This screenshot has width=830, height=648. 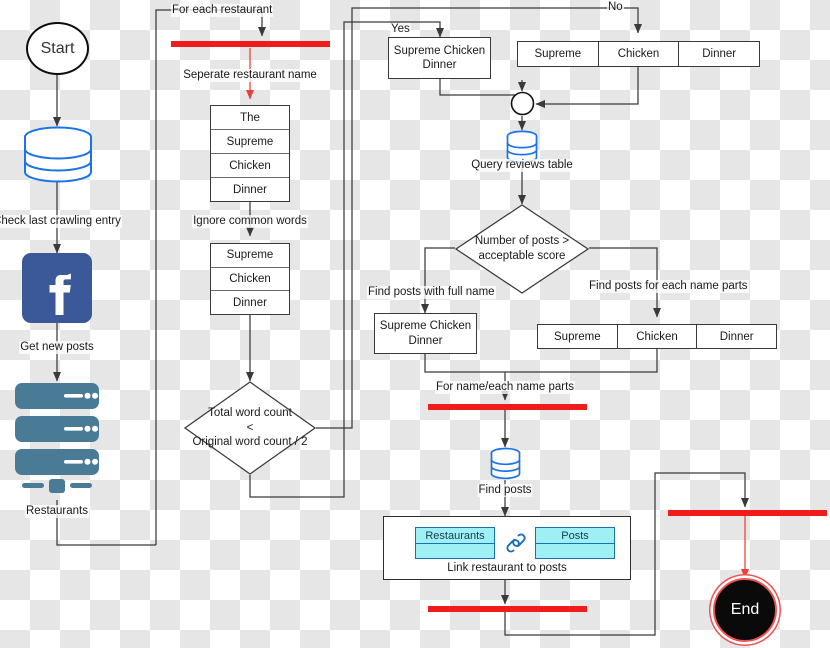 I want to click on find-posts-full-name-label: Find posts with full name, so click(x=431, y=293).